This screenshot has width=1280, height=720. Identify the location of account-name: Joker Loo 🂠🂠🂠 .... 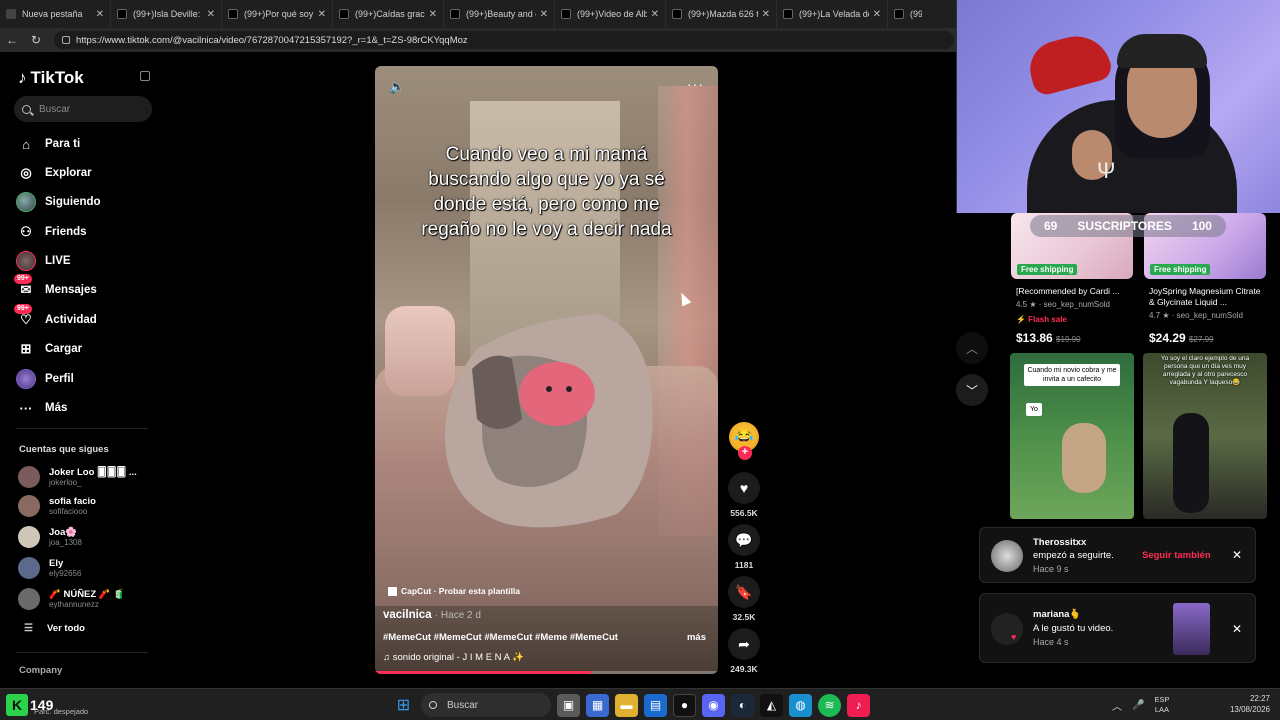
(93, 472).